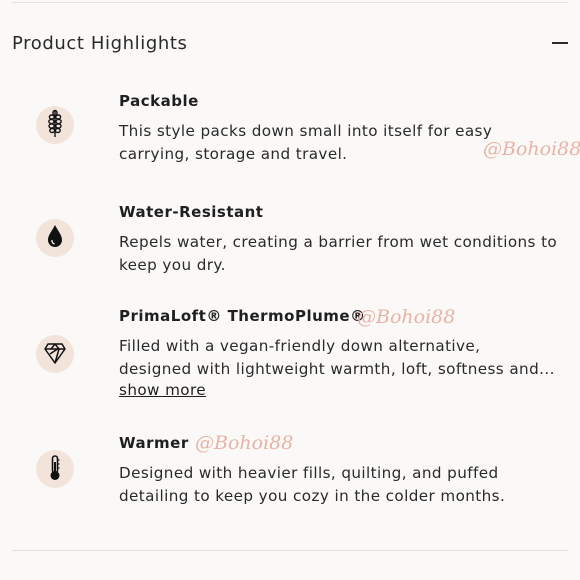 The image size is (580, 580). I want to click on water-resistant-icon-badge, so click(55, 238).